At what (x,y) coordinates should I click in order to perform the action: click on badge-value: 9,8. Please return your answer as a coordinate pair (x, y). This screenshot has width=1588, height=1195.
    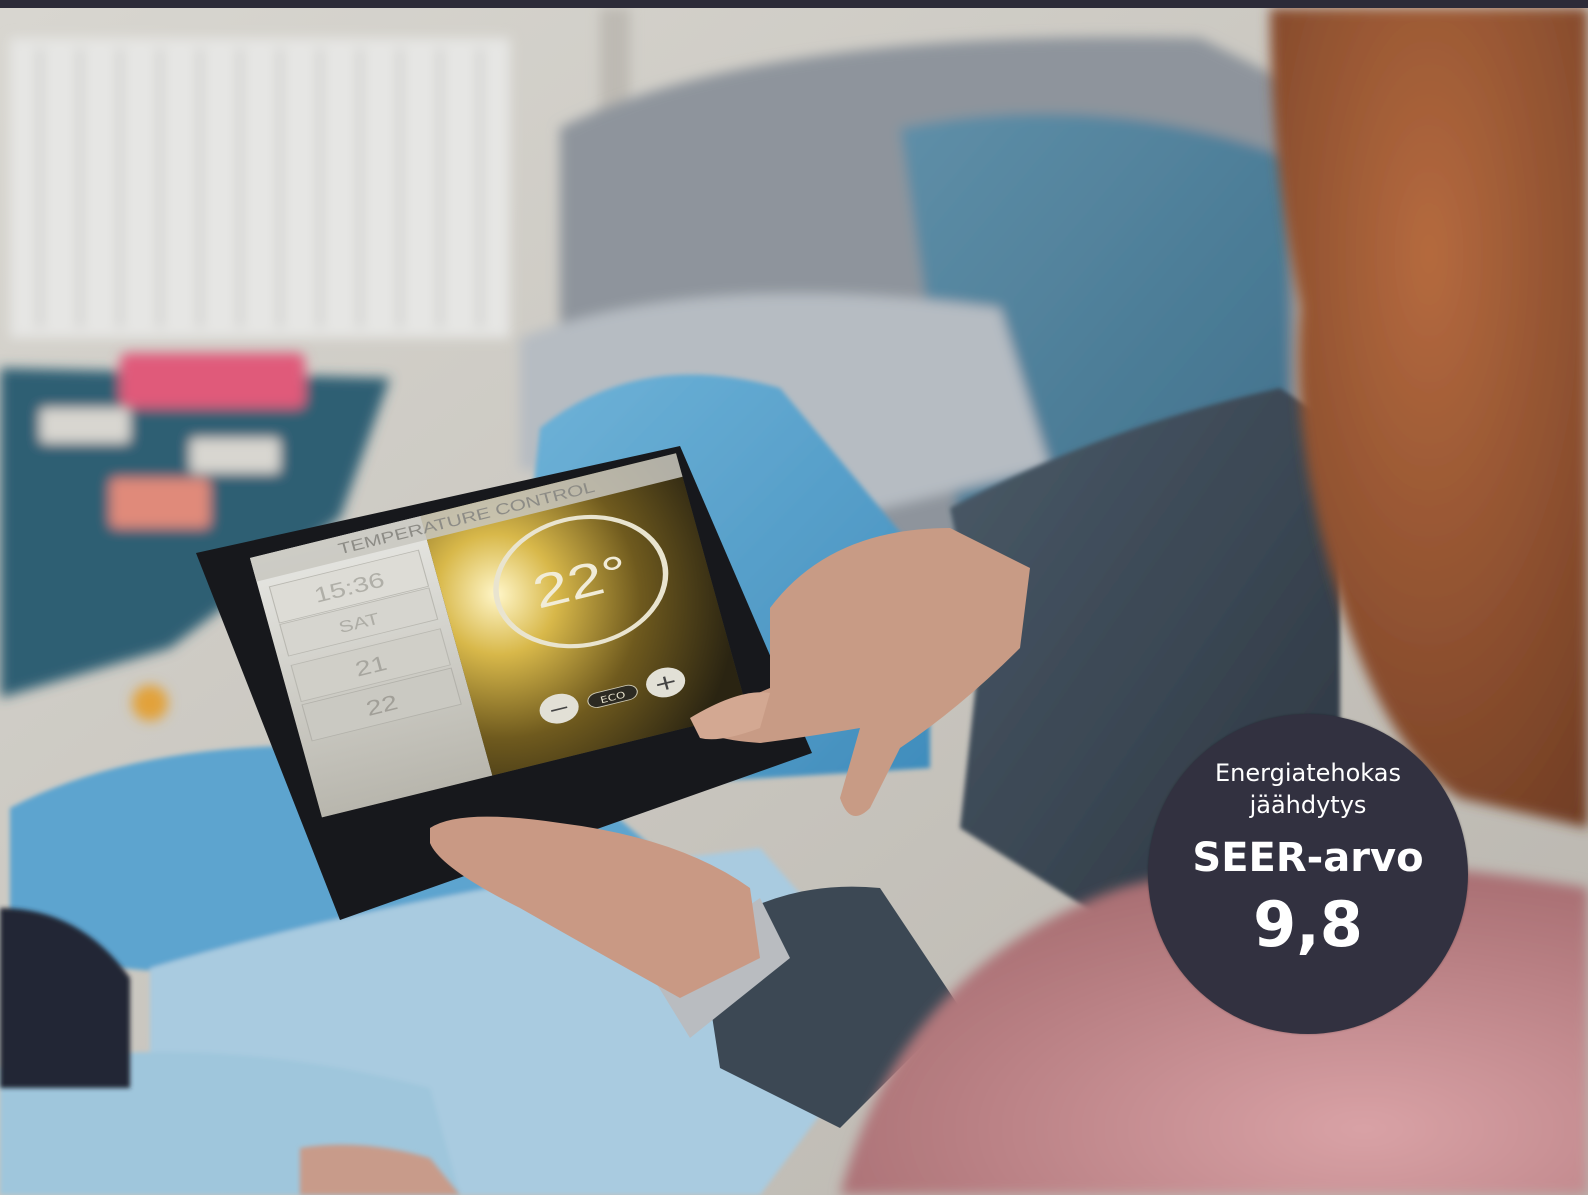
    Looking at the image, I should click on (1308, 924).